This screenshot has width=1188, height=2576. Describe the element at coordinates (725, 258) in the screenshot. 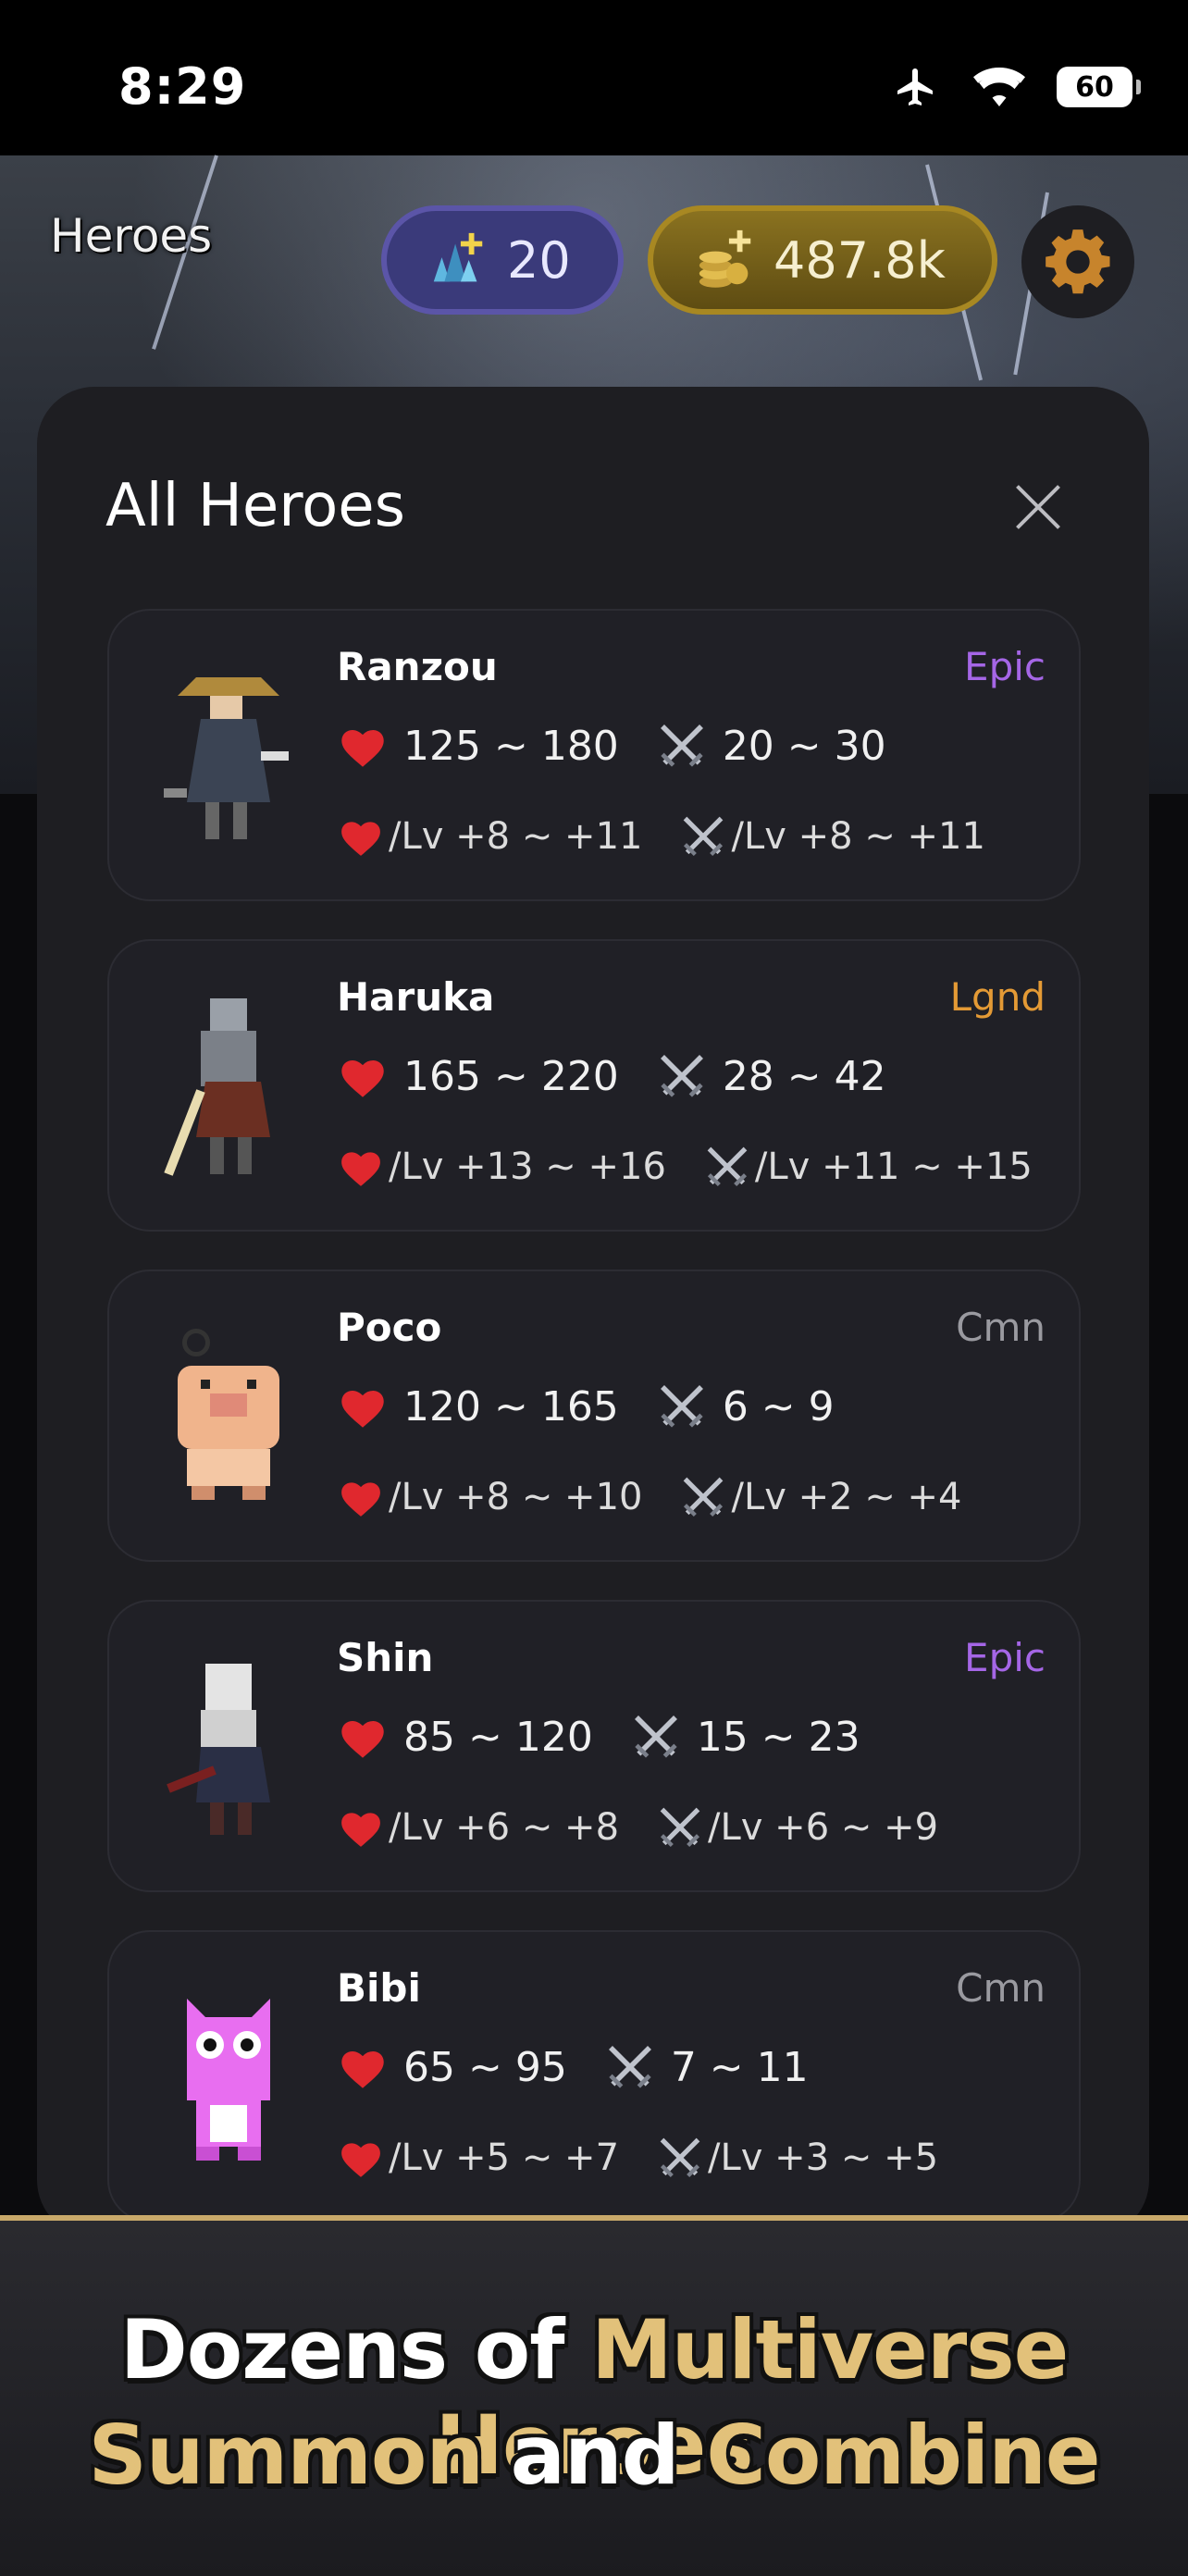

I see `coins-plus-icon` at that location.